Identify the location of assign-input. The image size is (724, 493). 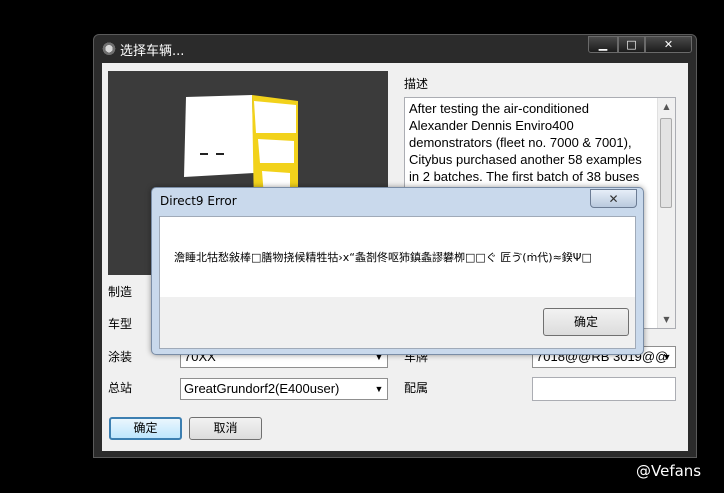
(604, 389).